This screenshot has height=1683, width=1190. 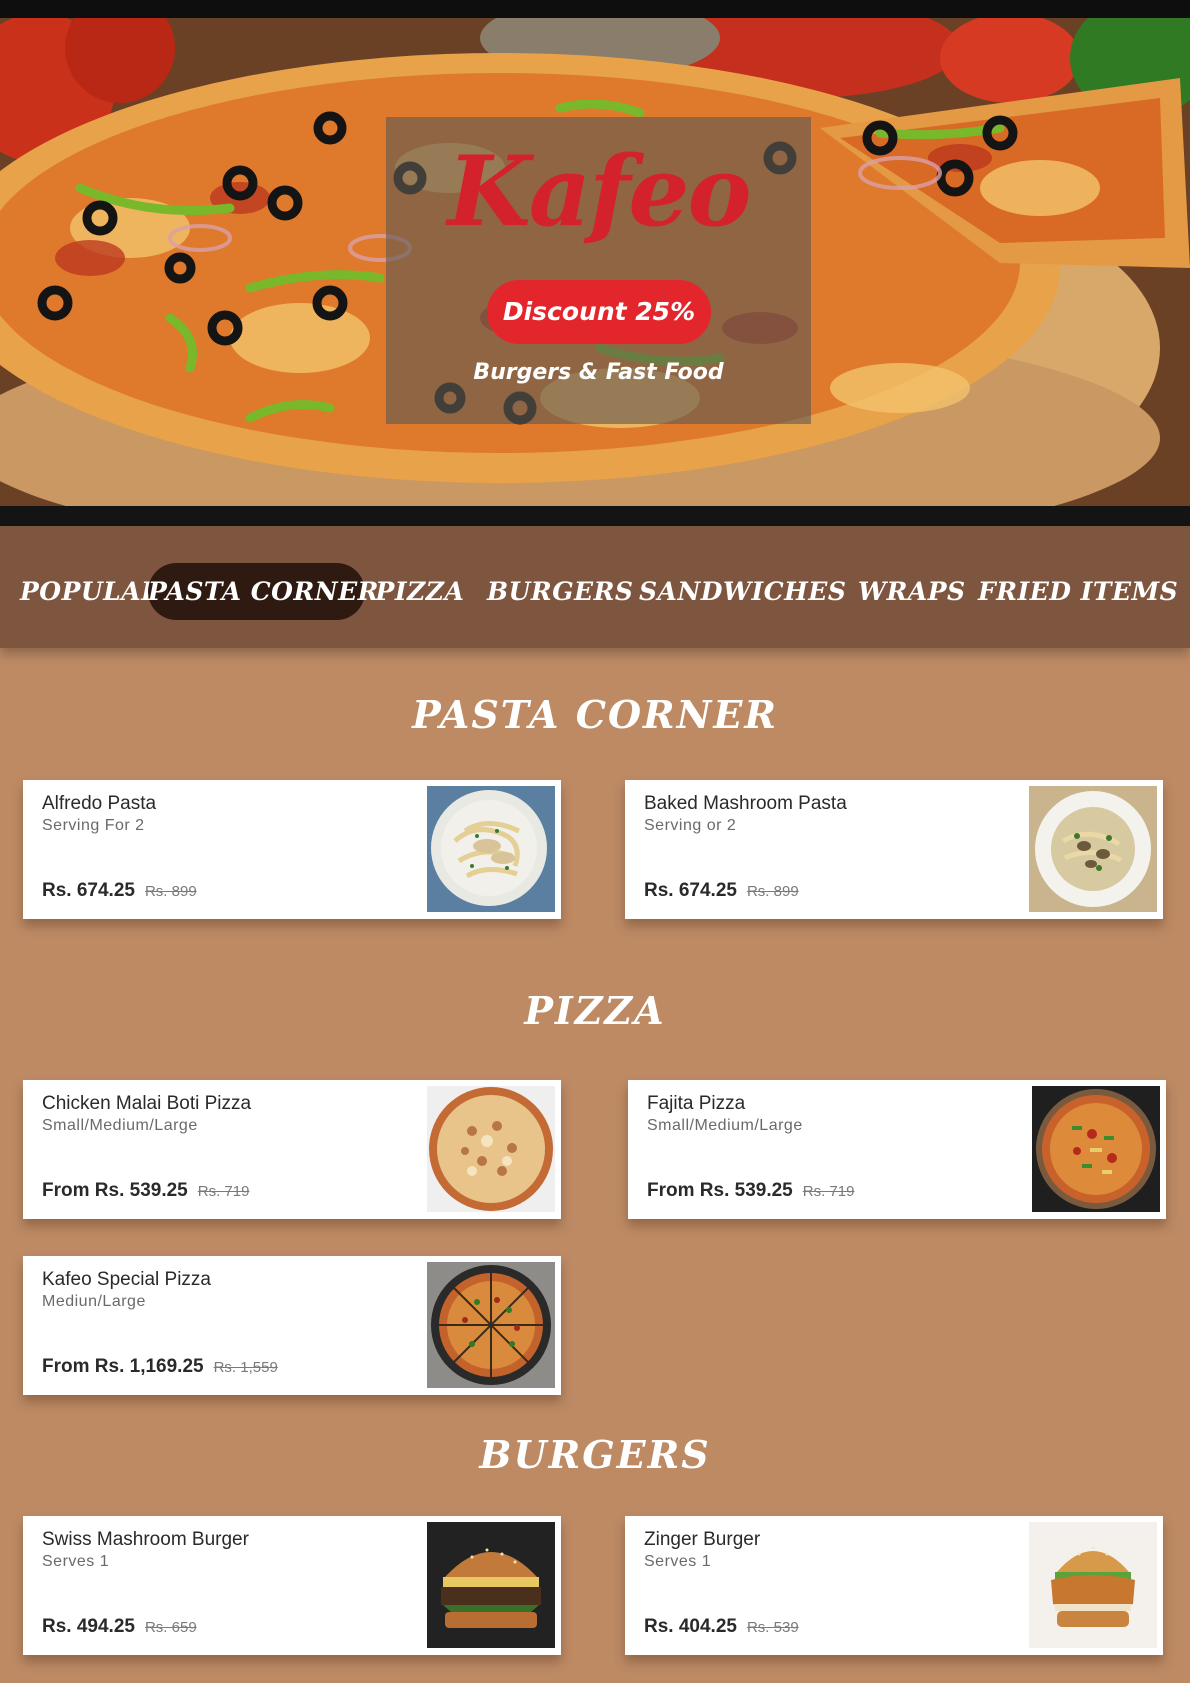 What do you see at coordinates (491, 1325) in the screenshot?
I see `special-pizza-image` at bounding box center [491, 1325].